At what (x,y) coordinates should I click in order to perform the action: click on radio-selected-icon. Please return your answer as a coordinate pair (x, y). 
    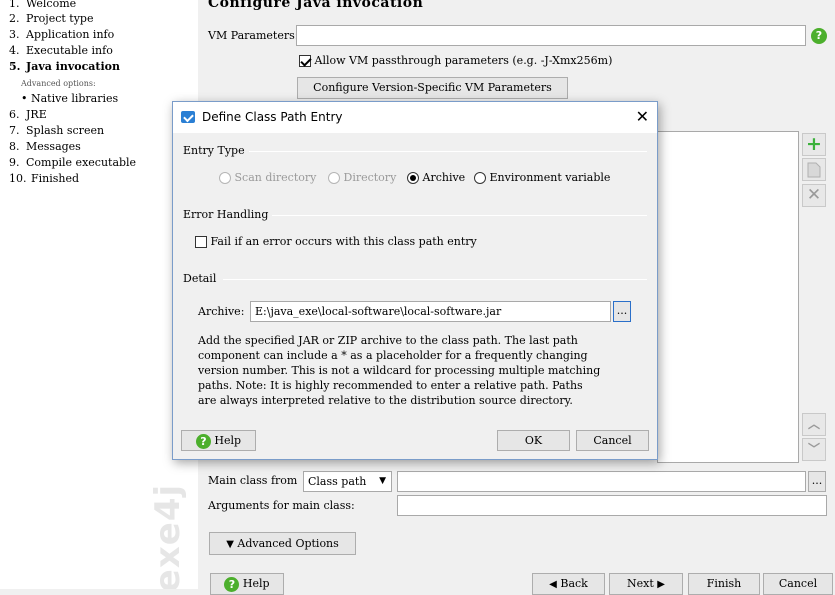
    Looking at the image, I should click on (413, 178).